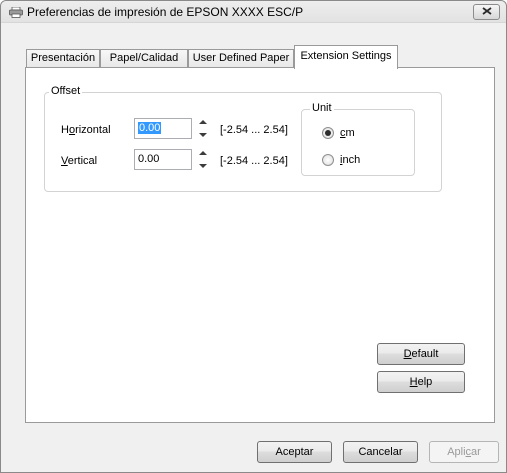  I want to click on offset-group-label: Offset, so click(66, 91).